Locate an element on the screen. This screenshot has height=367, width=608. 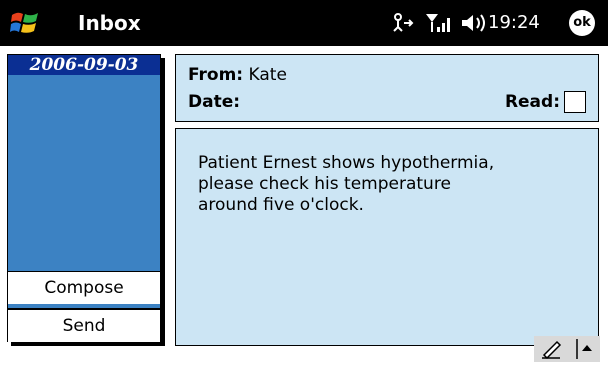
read-checkbox is located at coordinates (575, 102).